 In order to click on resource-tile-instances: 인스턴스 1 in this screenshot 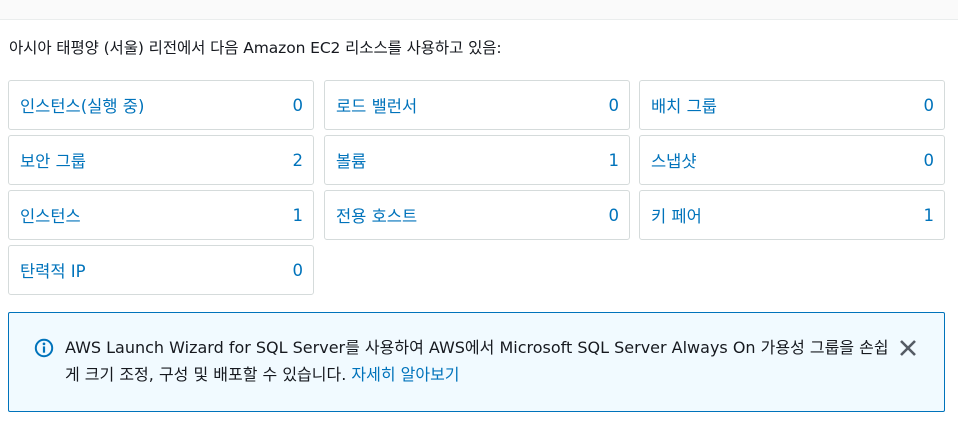, I will do `click(161, 215)`.